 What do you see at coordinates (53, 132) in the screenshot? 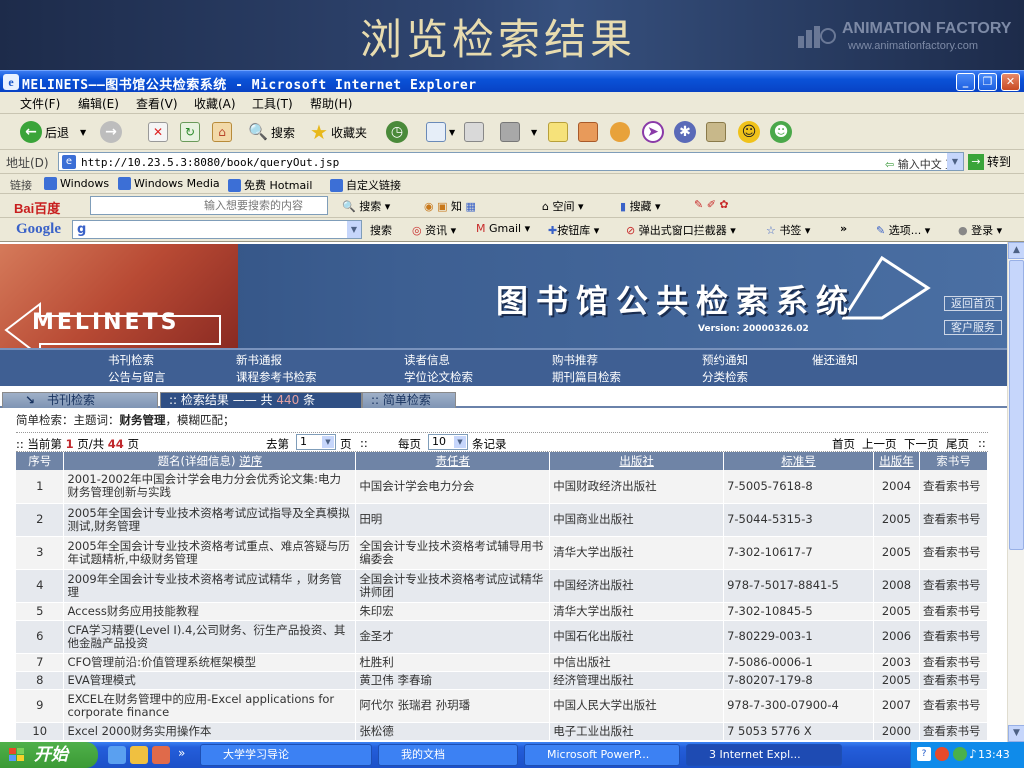
I see `back-button: ← 后退 ▼` at bounding box center [53, 132].